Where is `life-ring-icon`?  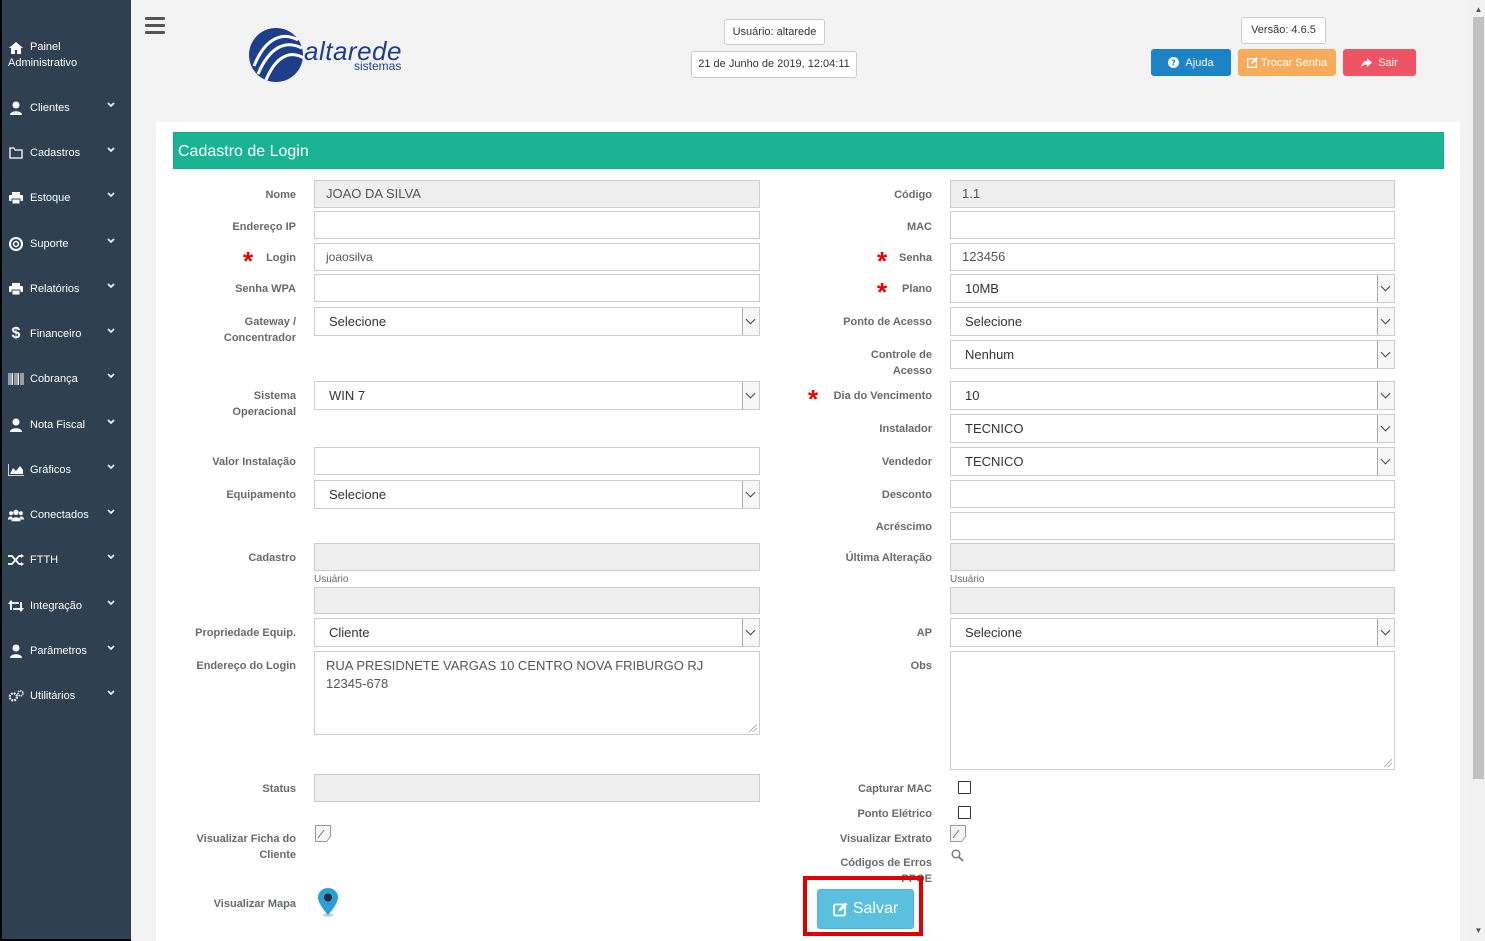
life-ring-icon is located at coordinates (16, 244).